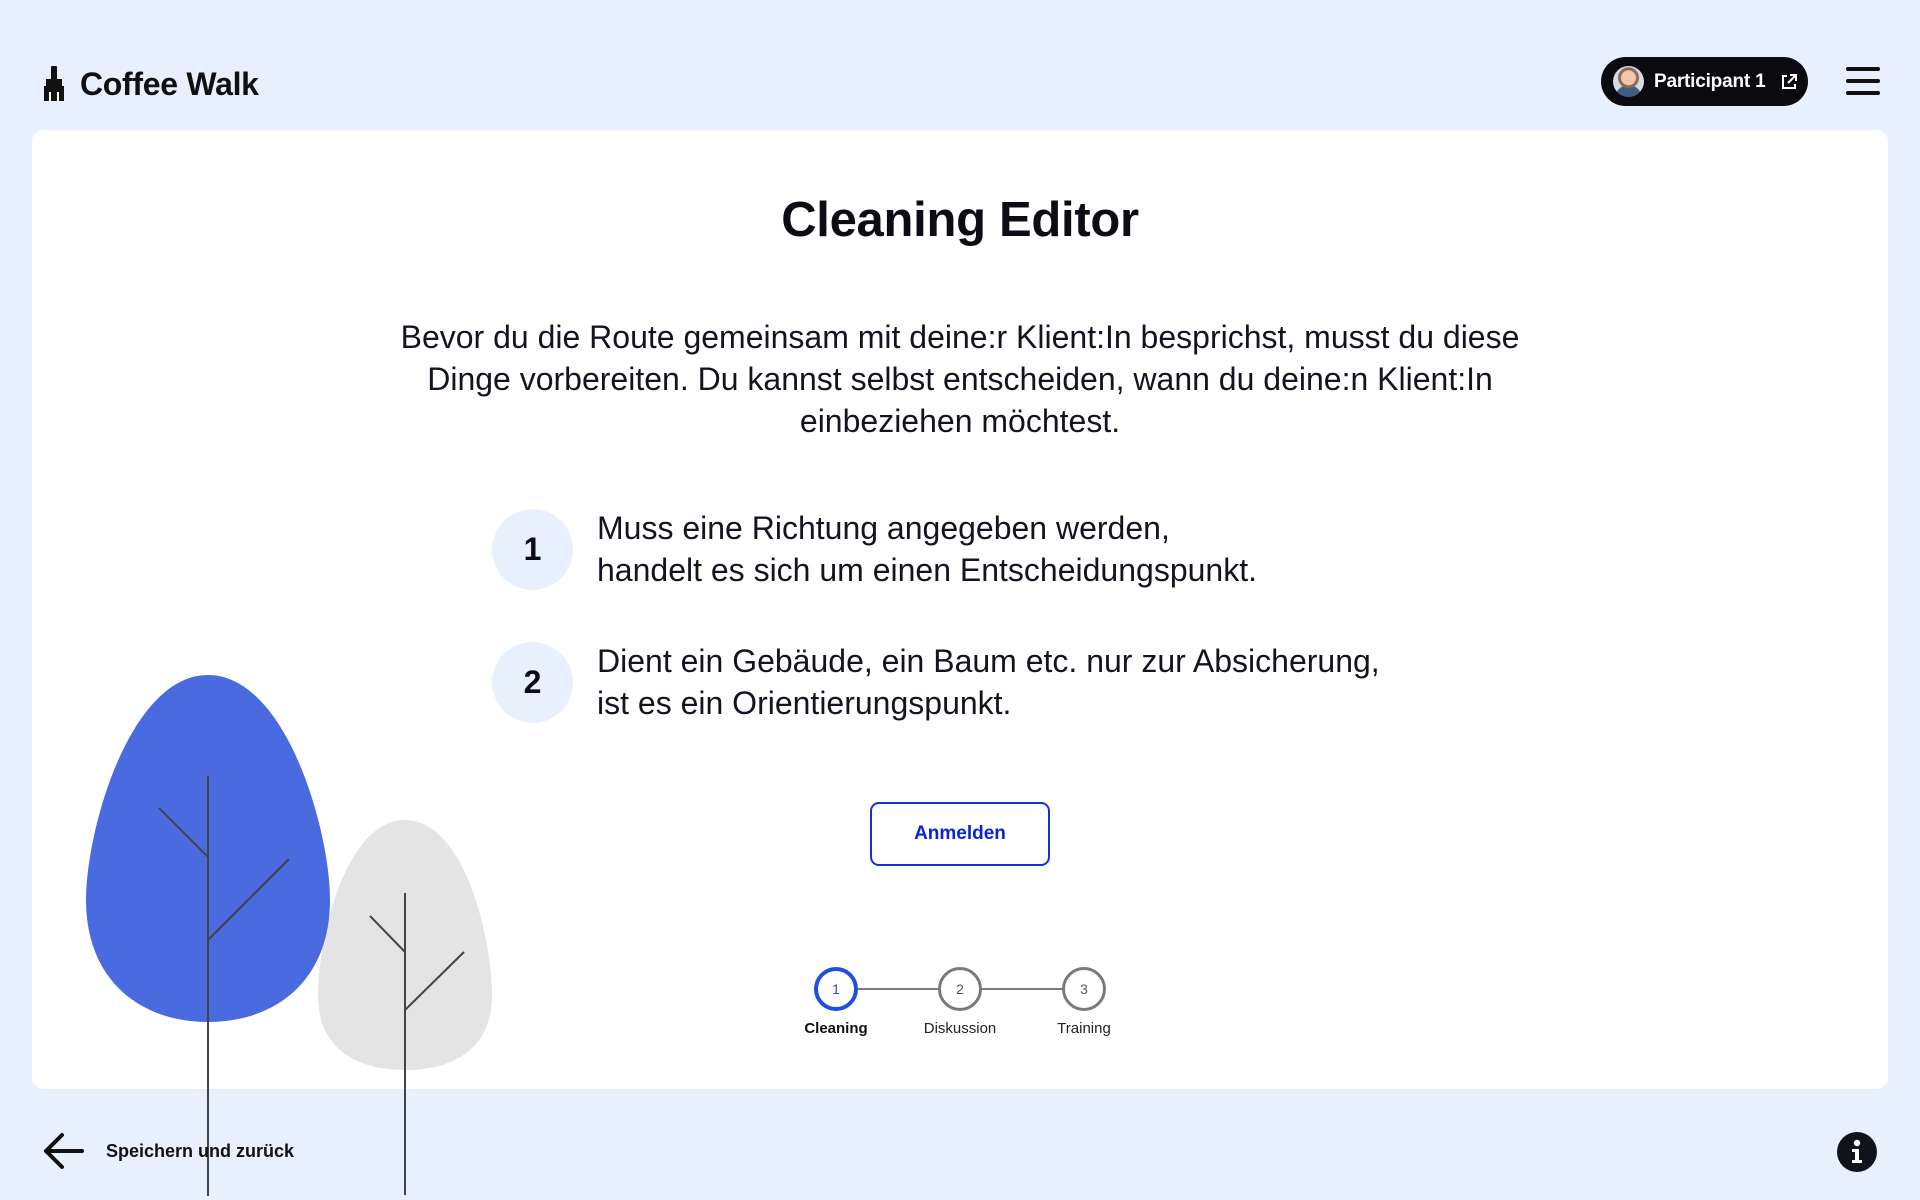 This screenshot has width=1920, height=1200. What do you see at coordinates (1790, 81) in the screenshot?
I see `external-link-icon` at bounding box center [1790, 81].